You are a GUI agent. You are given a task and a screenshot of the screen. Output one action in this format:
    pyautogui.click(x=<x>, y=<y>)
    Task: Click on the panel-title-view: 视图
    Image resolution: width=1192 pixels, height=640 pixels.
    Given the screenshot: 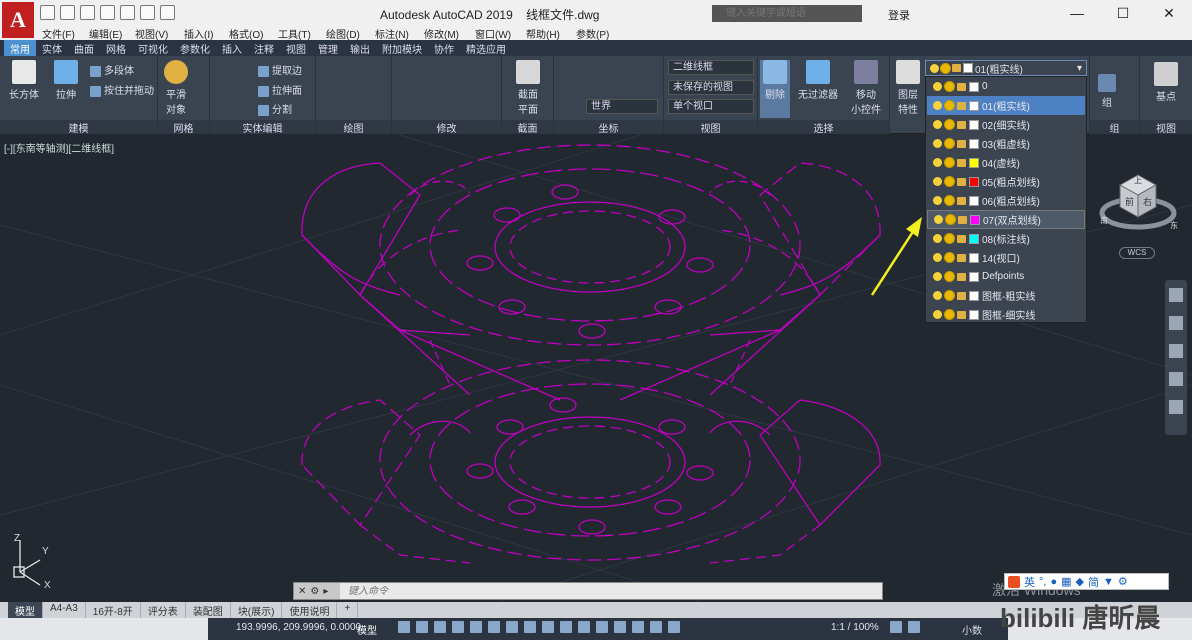 What is the action you would take?
    pyautogui.click(x=710, y=127)
    